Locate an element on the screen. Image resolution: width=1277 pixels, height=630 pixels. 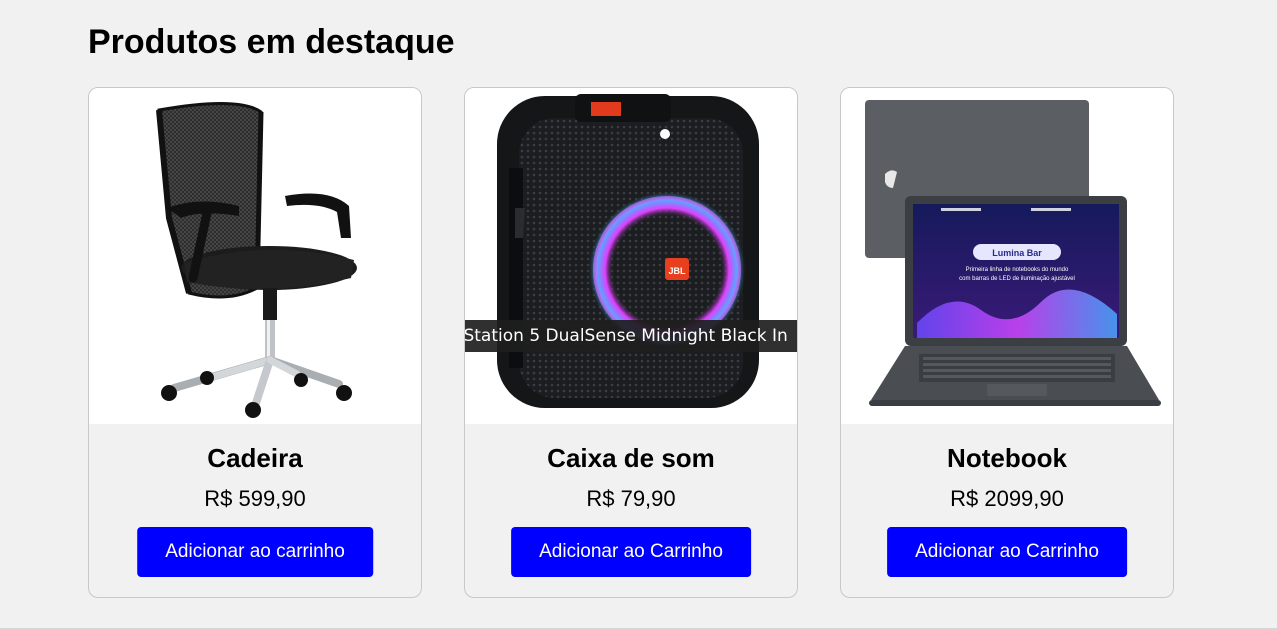
section-title: Produtos em destaque is located at coordinates (271, 42).